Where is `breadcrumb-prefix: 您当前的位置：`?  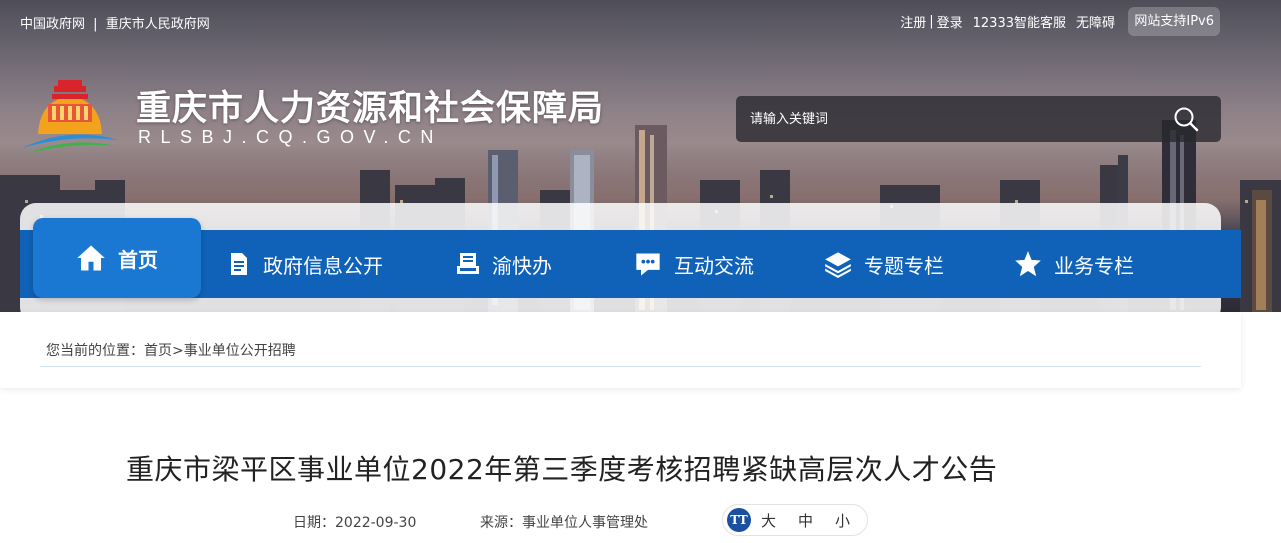
breadcrumb-prefix: 您当前的位置： is located at coordinates (95, 351).